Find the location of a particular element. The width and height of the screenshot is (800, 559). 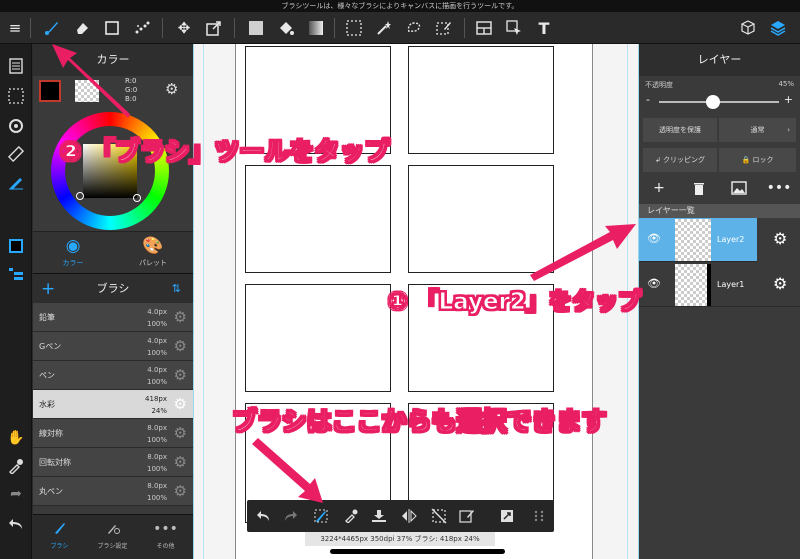

toolbar-divider is located at coordinates (234, 28).